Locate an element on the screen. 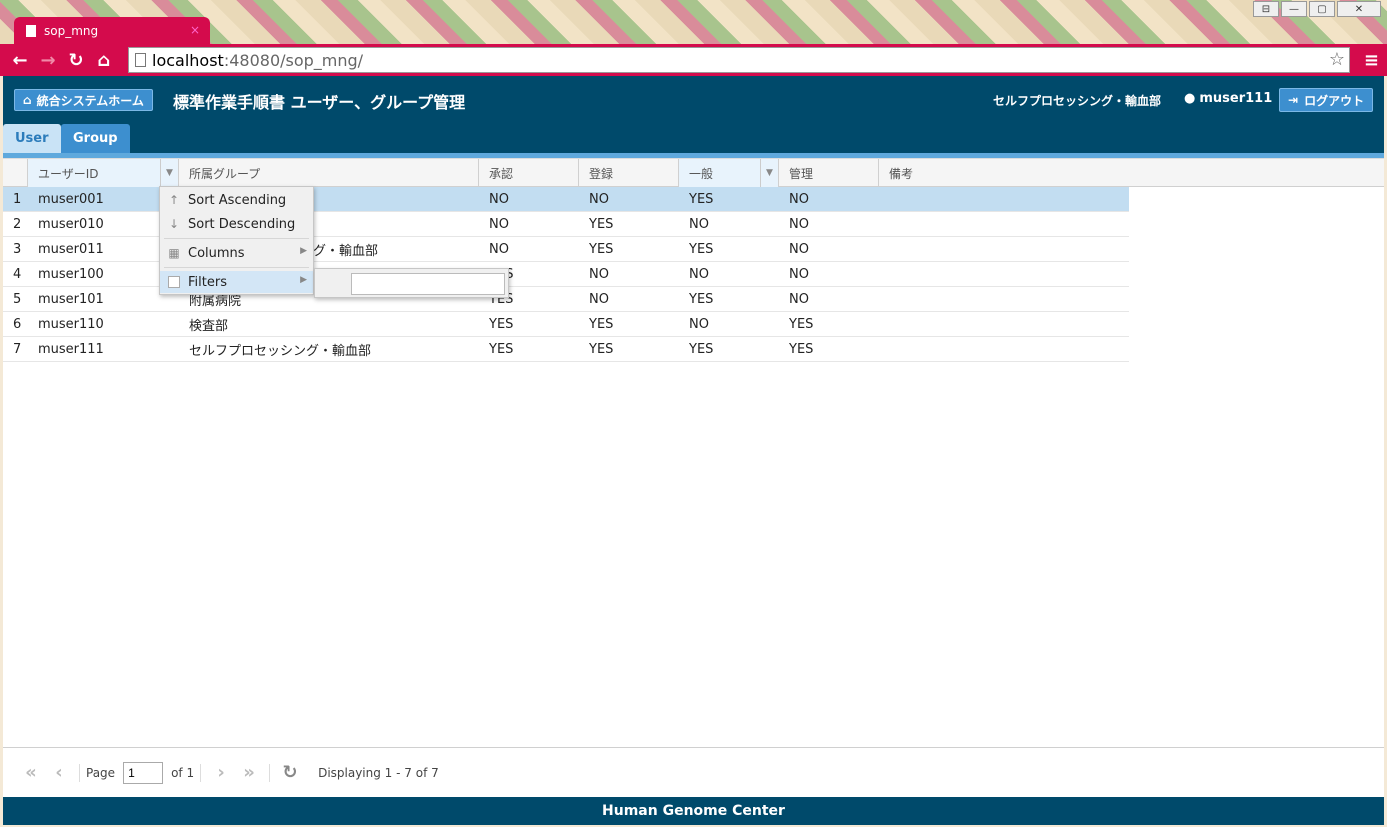 This screenshot has height=827, width=1387. menu-item-label: Sort Ascending is located at coordinates (237, 200).